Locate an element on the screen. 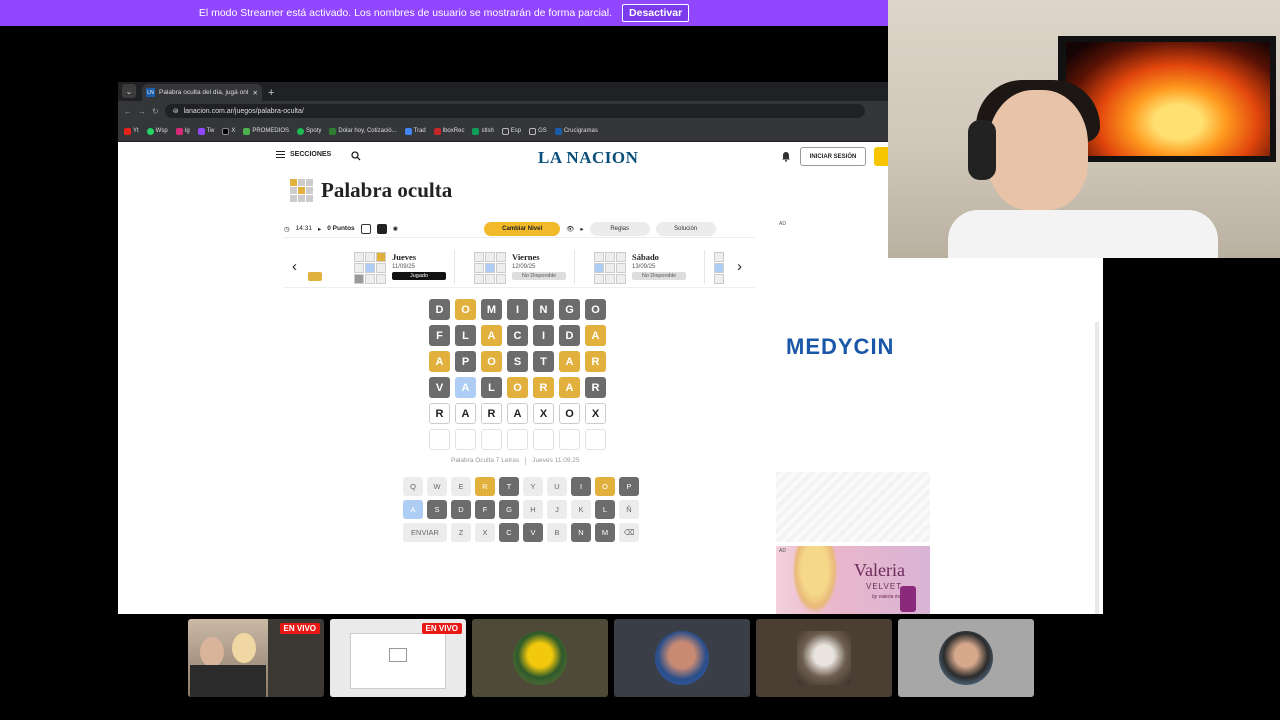 The width and height of the screenshot is (1280, 720). stats-icon is located at coordinates (381, 228).